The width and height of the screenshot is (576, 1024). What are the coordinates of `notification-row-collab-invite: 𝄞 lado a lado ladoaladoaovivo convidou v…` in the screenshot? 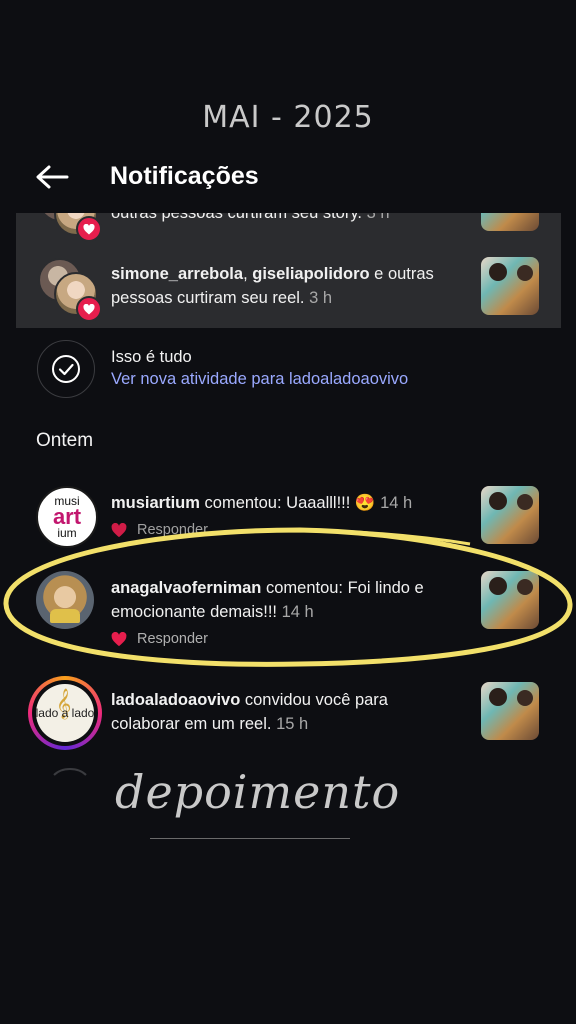 It's located at (288, 712).